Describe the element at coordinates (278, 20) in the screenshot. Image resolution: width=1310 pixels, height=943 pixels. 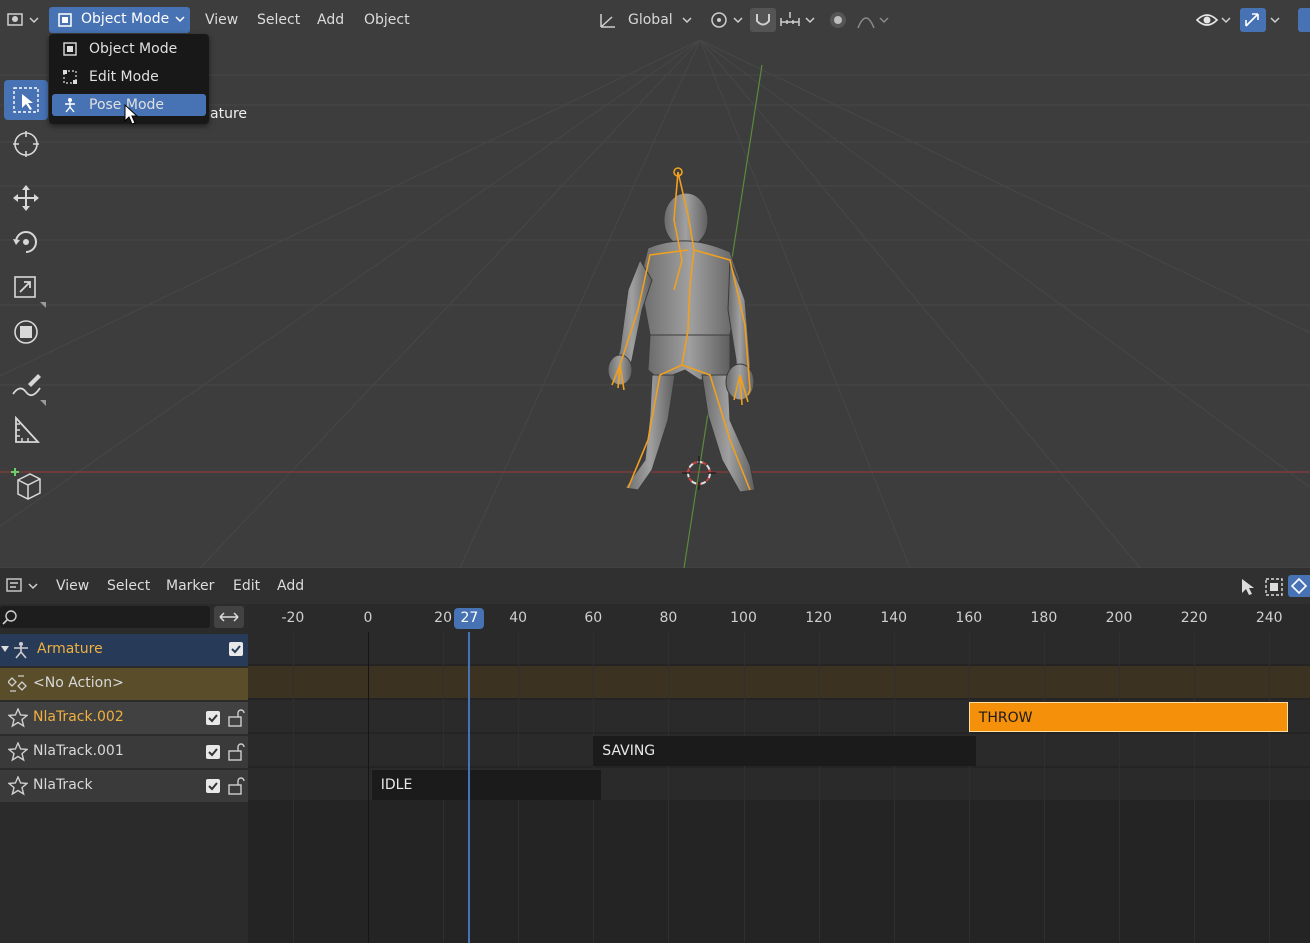
I see `menu-select: Select` at that location.